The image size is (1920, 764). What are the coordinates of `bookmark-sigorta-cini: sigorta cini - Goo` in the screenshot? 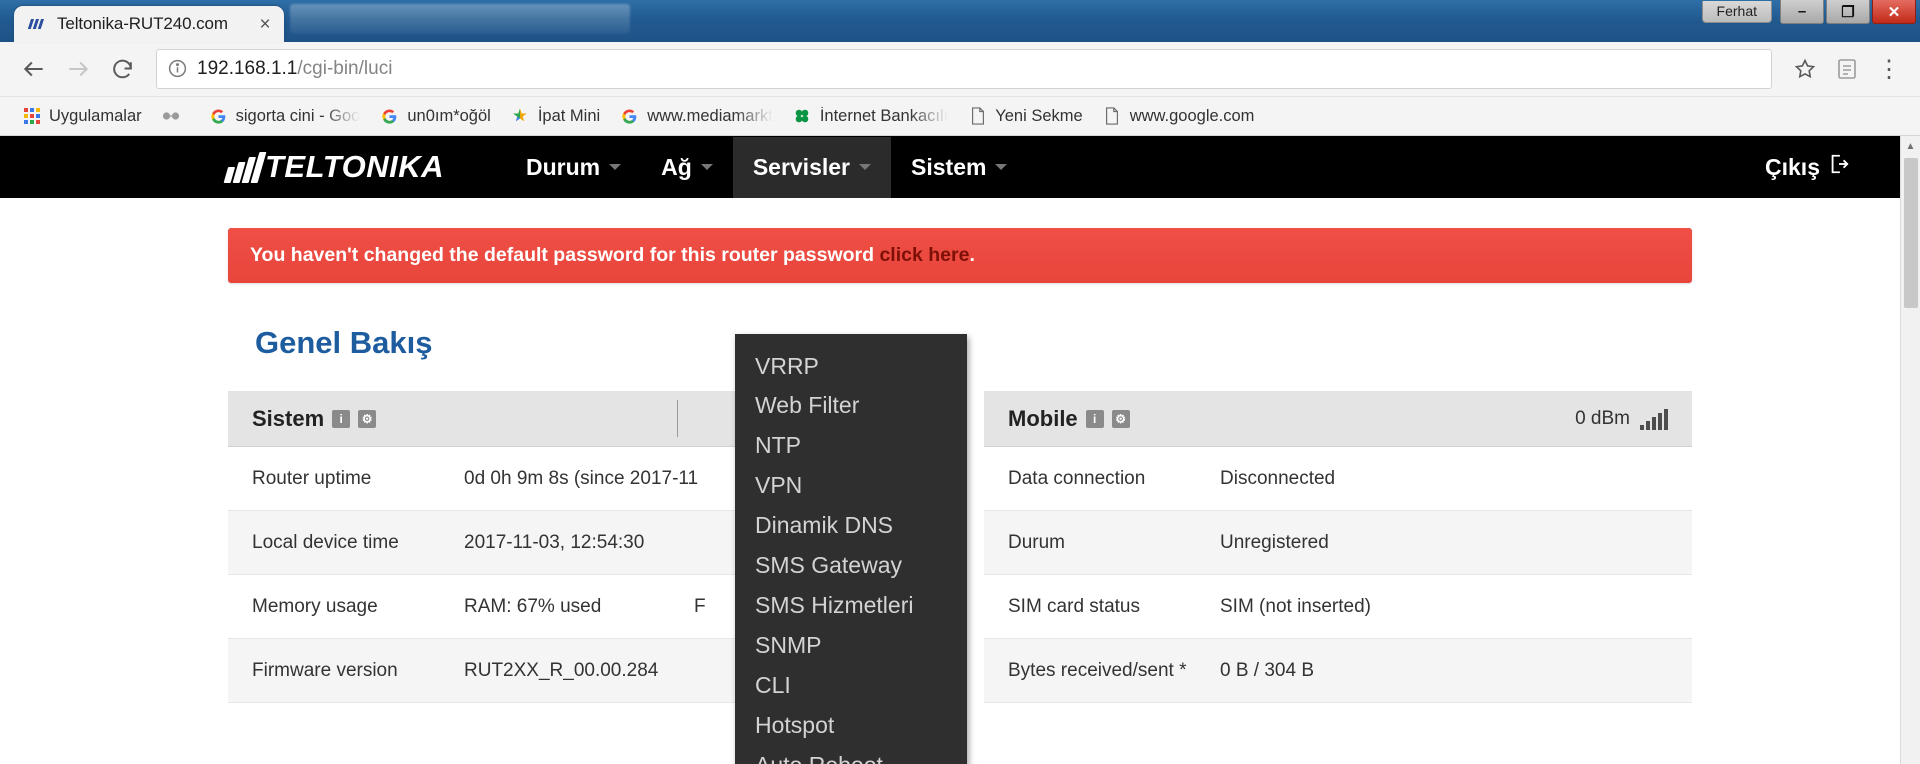 It's located at (285, 116).